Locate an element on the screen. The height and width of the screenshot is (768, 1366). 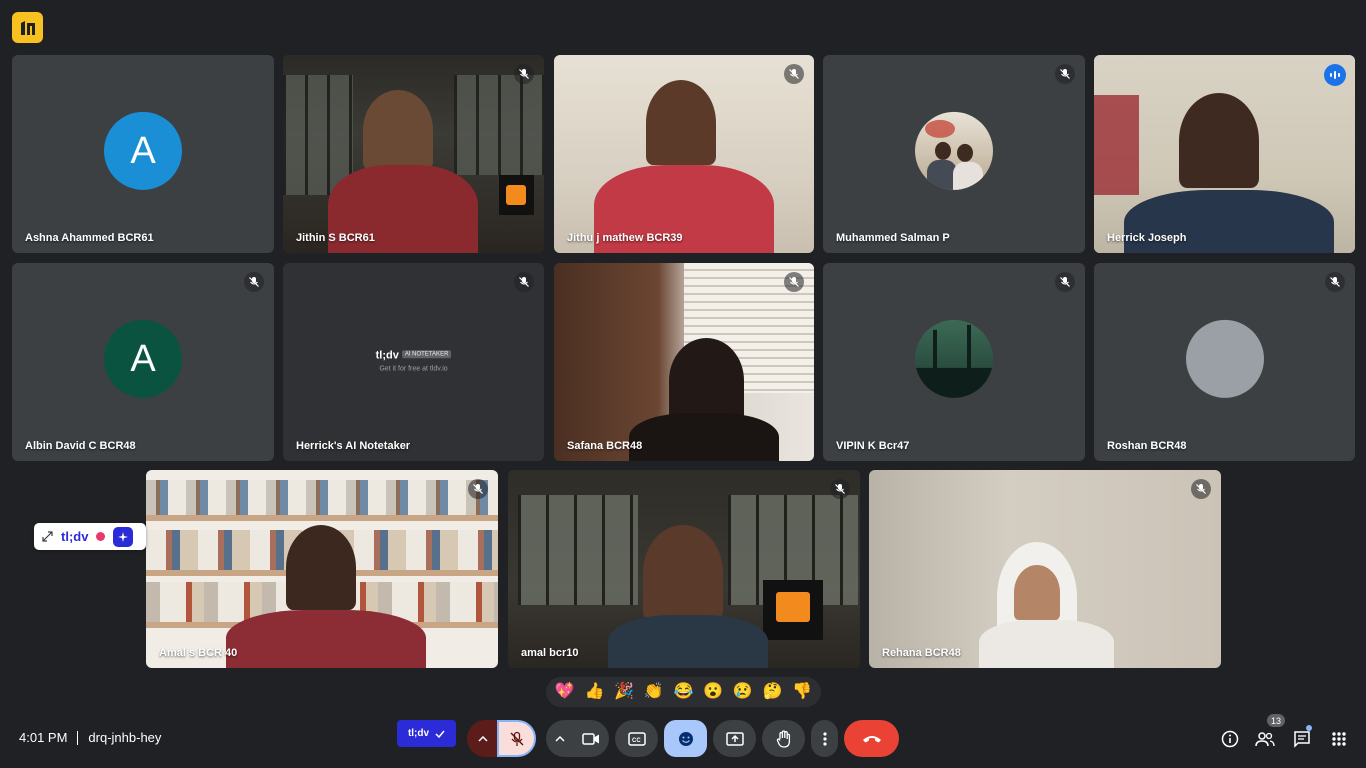
ai-sparkle-icon is located at coordinates (123, 536).